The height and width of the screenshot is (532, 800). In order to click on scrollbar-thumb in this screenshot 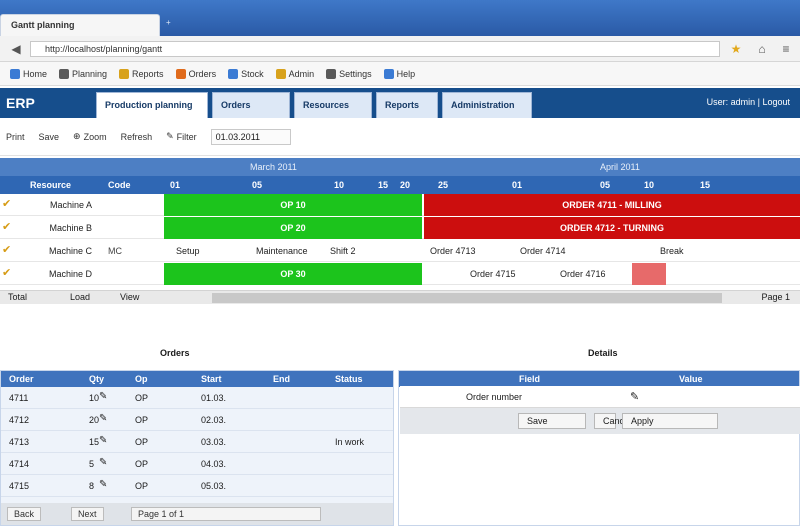, I will do `click(467, 298)`.